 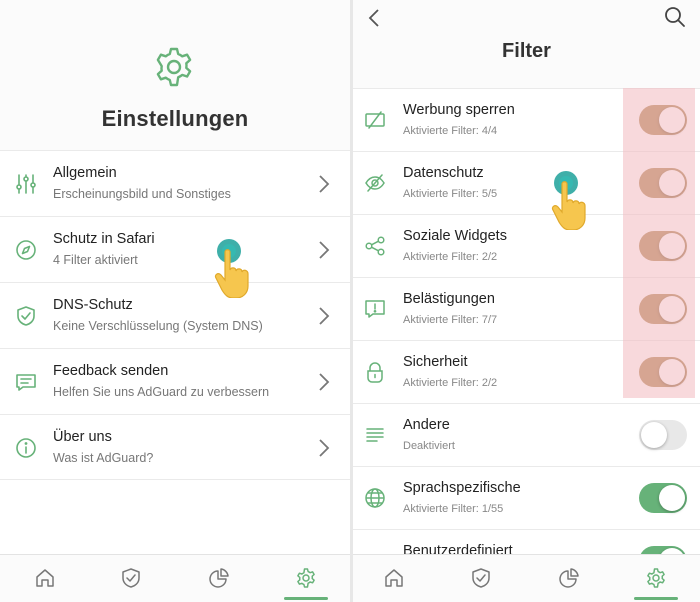 I want to click on item-title: DNS-Schutz, so click(x=93, y=305).